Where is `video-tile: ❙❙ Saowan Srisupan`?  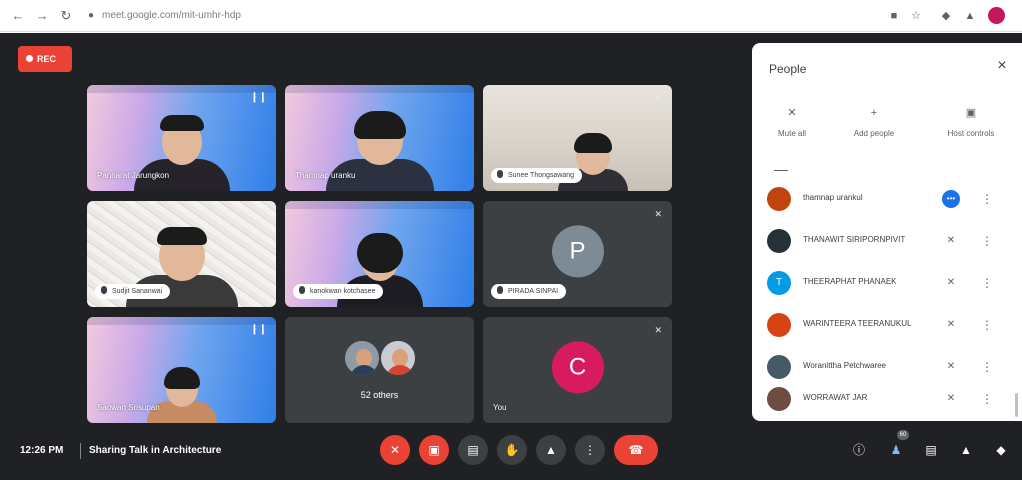
video-tile: ❙❙ Saowan Srisupan is located at coordinates (181, 370).